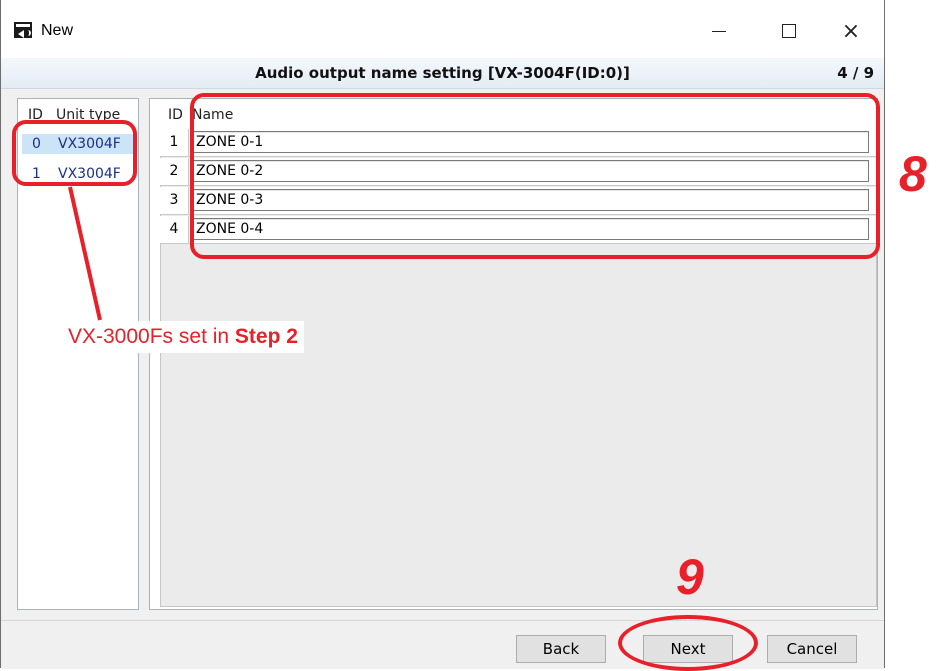 Image resolution: width=937 pixels, height=671 pixels. I want to click on app-speaker-icon, so click(23, 30).